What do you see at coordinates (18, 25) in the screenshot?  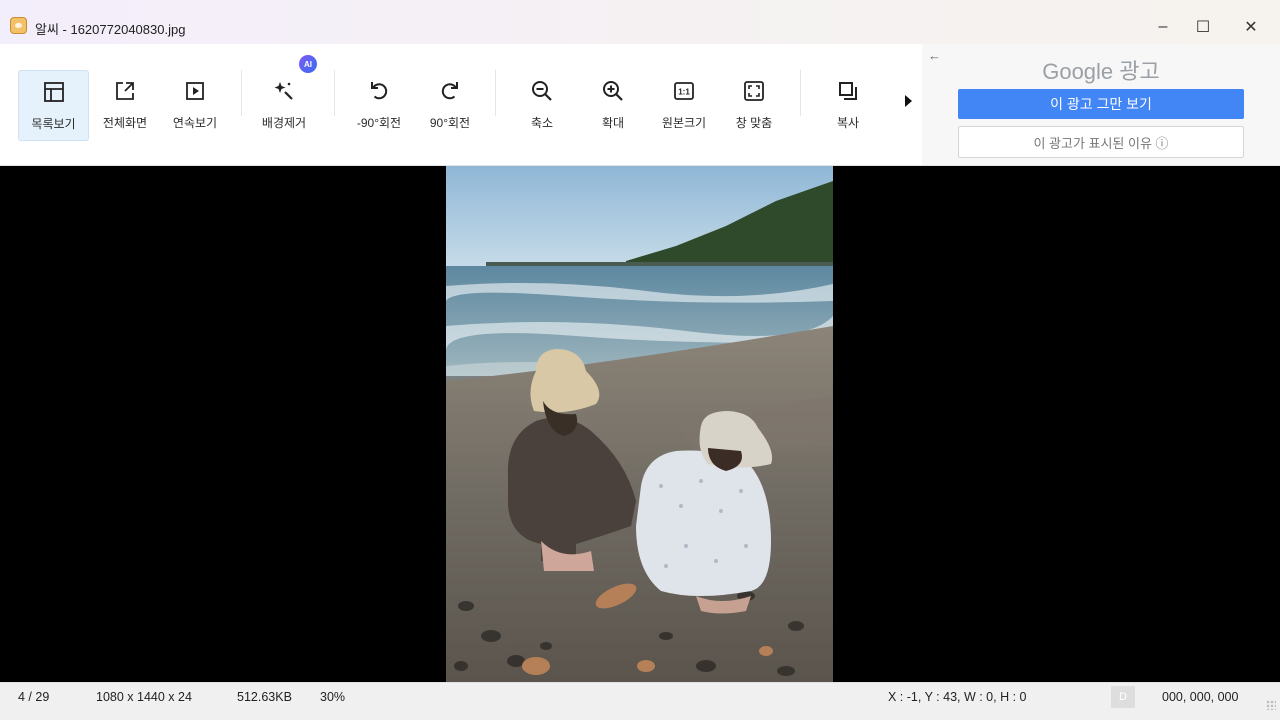 I see `app-logo-icon` at bounding box center [18, 25].